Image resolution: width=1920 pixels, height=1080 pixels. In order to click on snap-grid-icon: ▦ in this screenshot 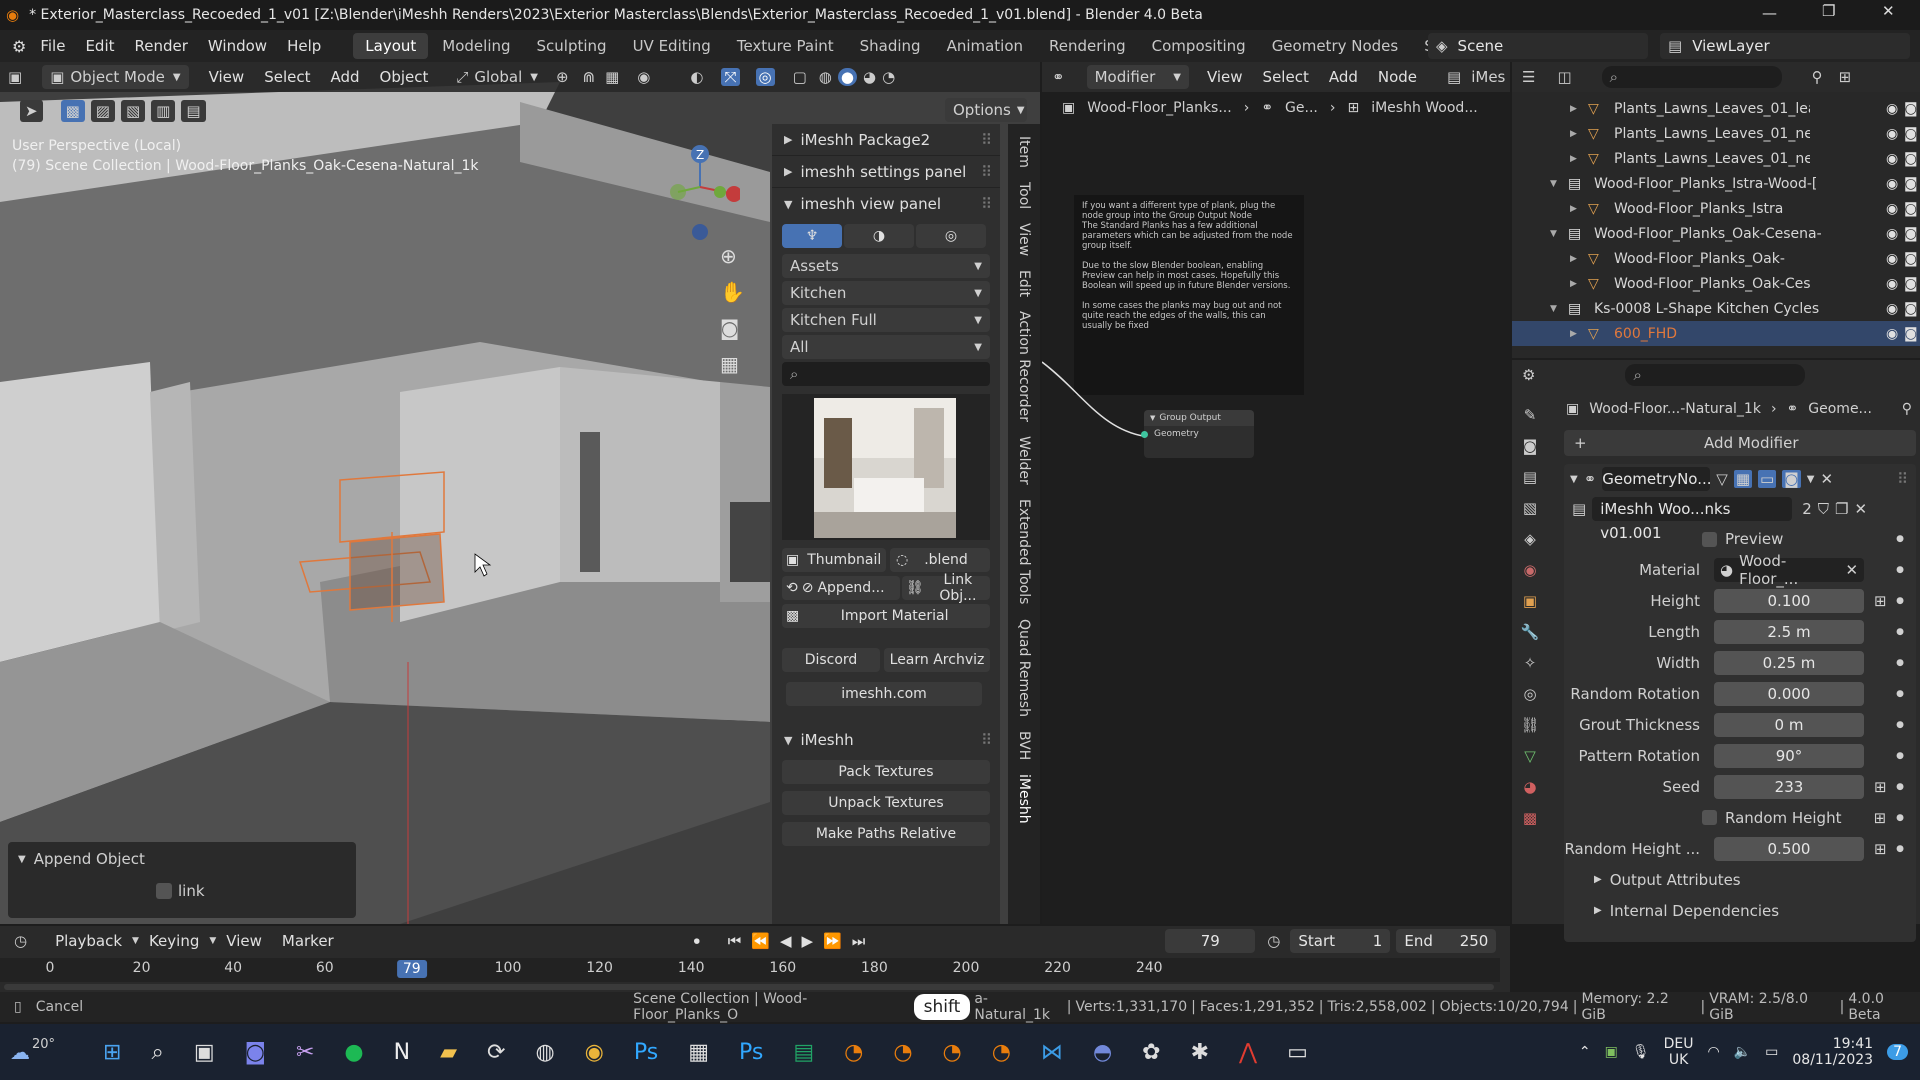, I will do `click(612, 77)`.